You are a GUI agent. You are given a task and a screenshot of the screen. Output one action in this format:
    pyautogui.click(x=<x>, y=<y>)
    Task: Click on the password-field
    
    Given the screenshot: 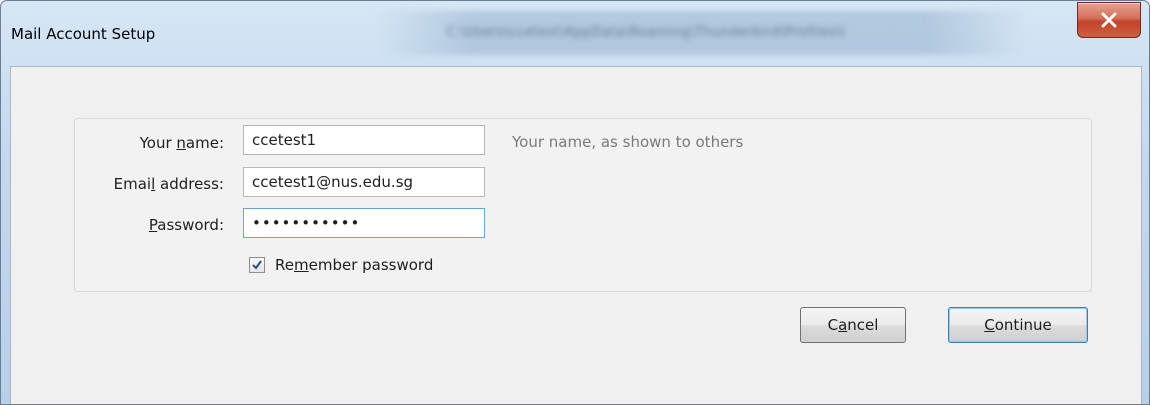 What is the action you would take?
    pyautogui.click(x=364, y=223)
    